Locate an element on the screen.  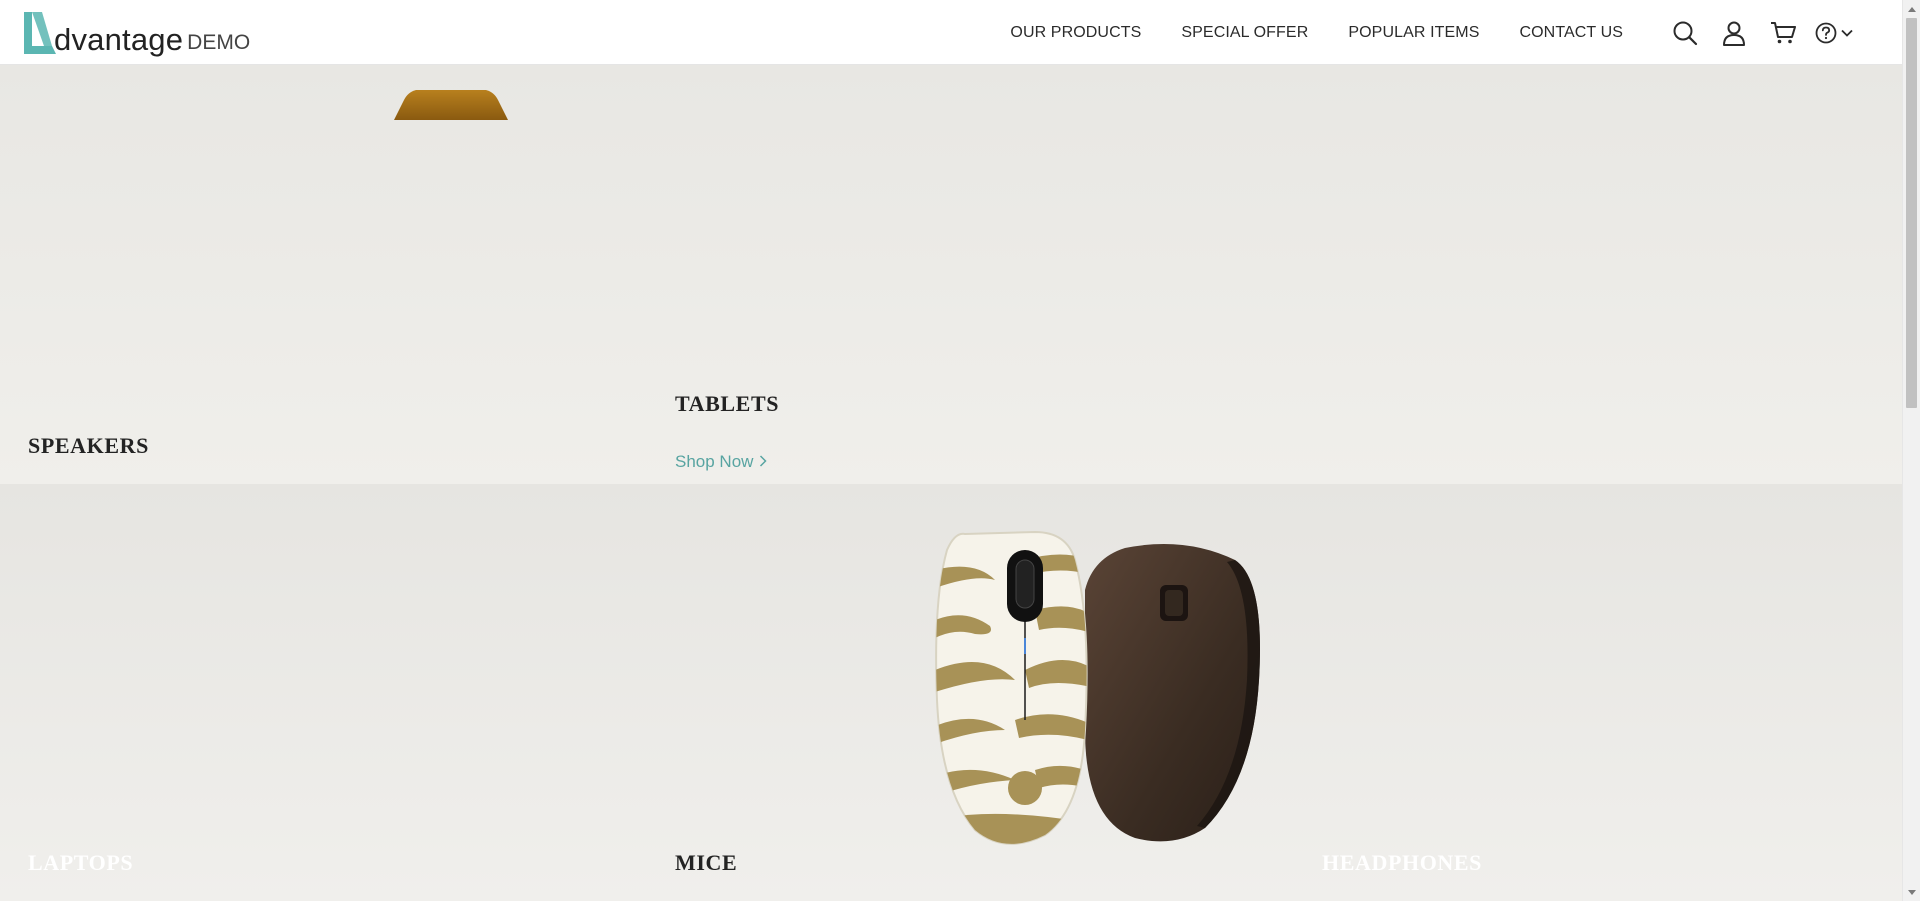
category-title-laptops: LAPTOPS is located at coordinates (80, 863).